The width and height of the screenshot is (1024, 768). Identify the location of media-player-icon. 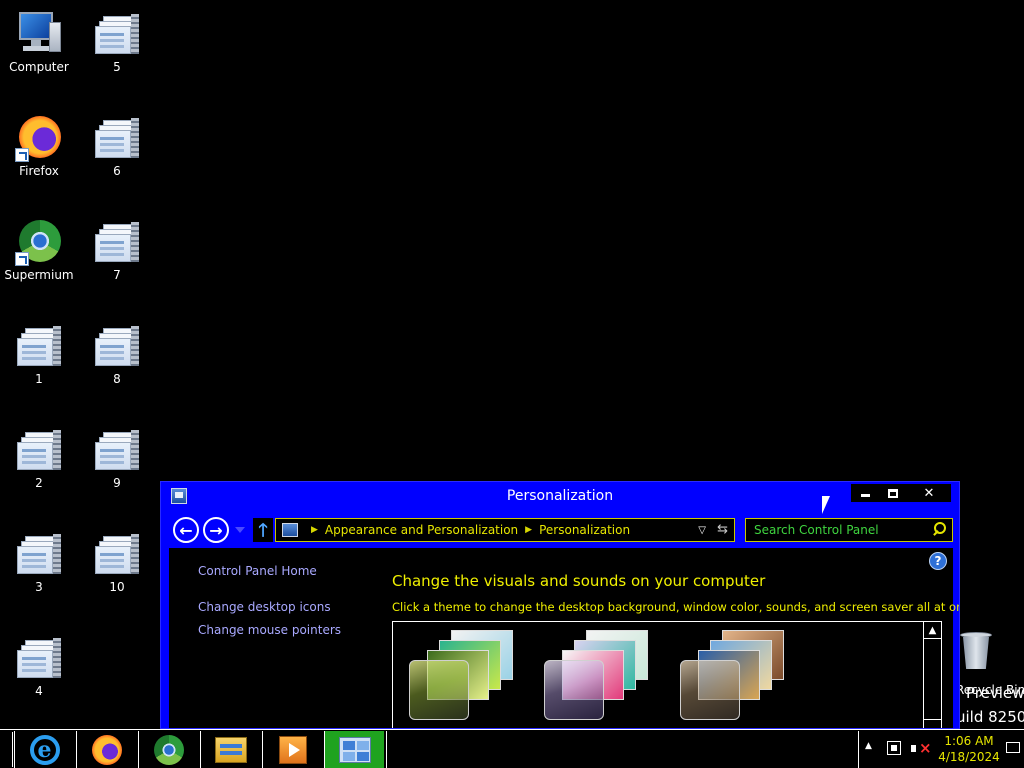
(292, 749).